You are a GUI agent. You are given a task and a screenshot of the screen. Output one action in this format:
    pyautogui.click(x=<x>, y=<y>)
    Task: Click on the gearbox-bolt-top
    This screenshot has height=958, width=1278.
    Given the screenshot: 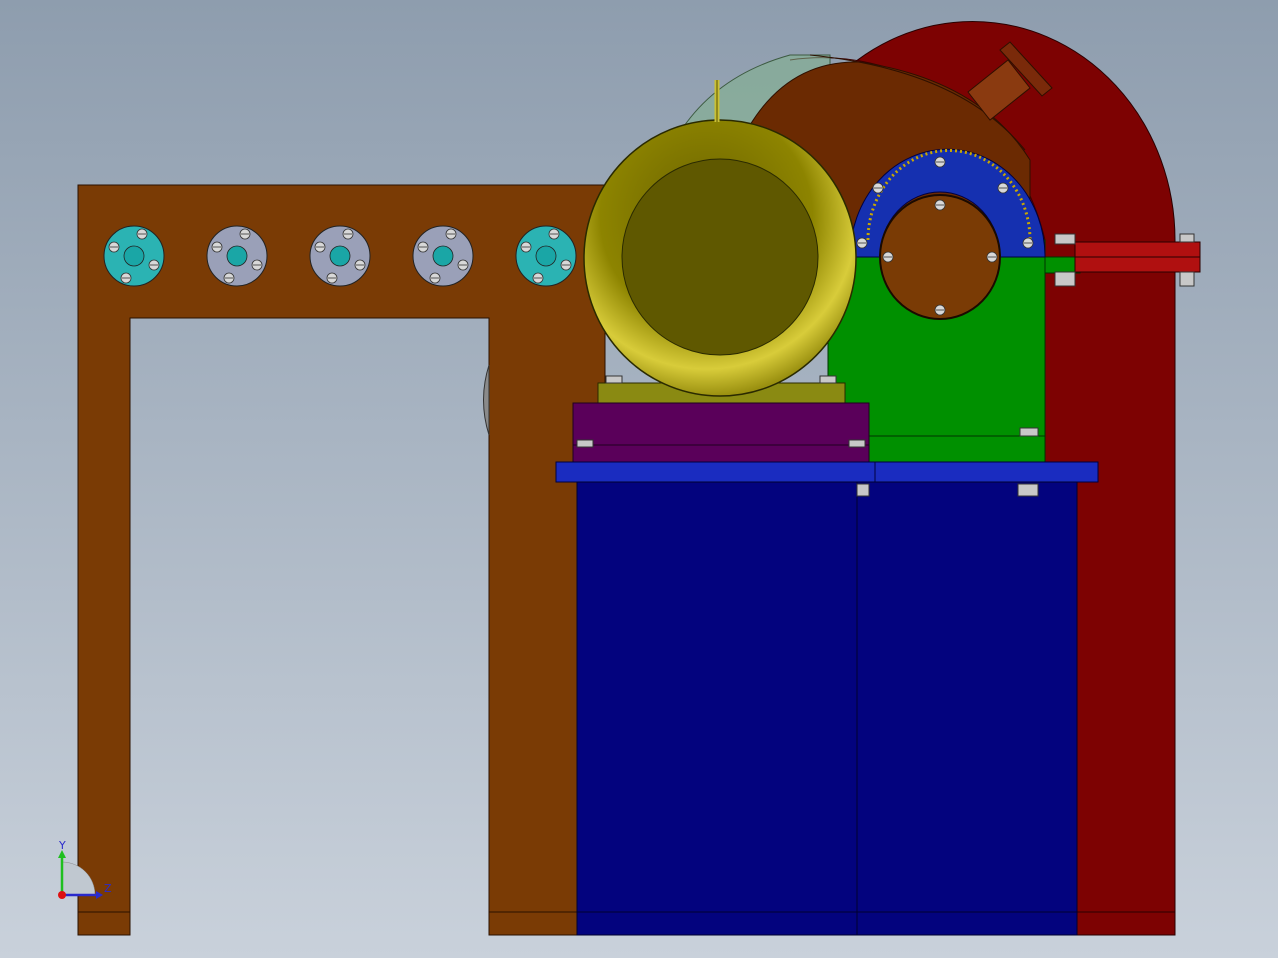 What is the action you would take?
    pyautogui.click(x=1065, y=239)
    